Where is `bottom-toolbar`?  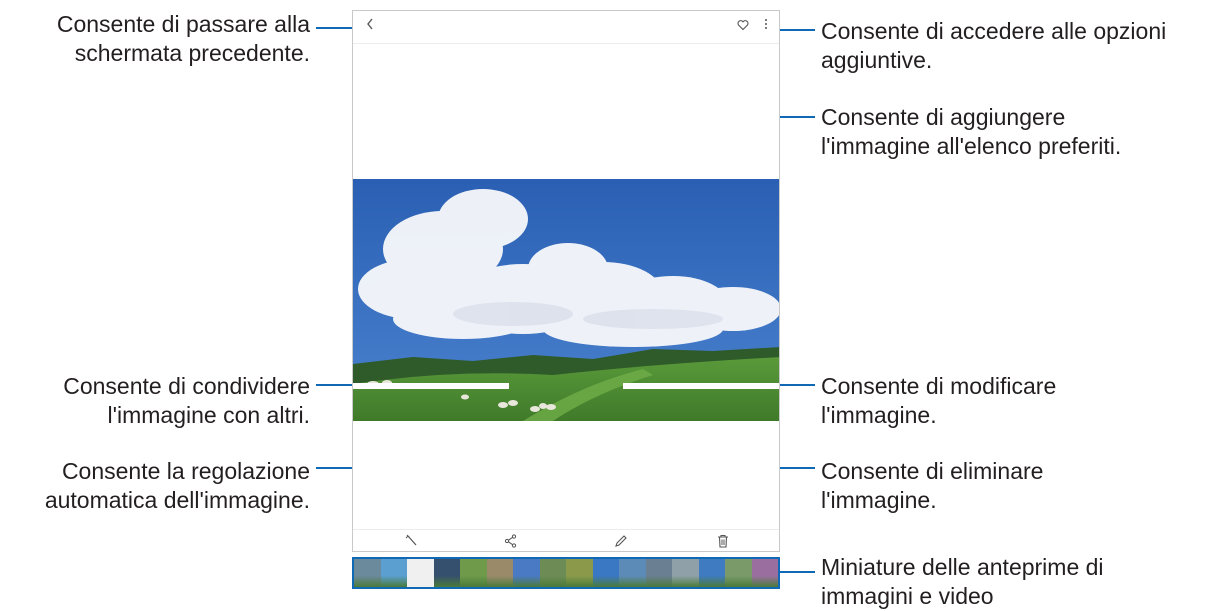 bottom-toolbar is located at coordinates (566, 541).